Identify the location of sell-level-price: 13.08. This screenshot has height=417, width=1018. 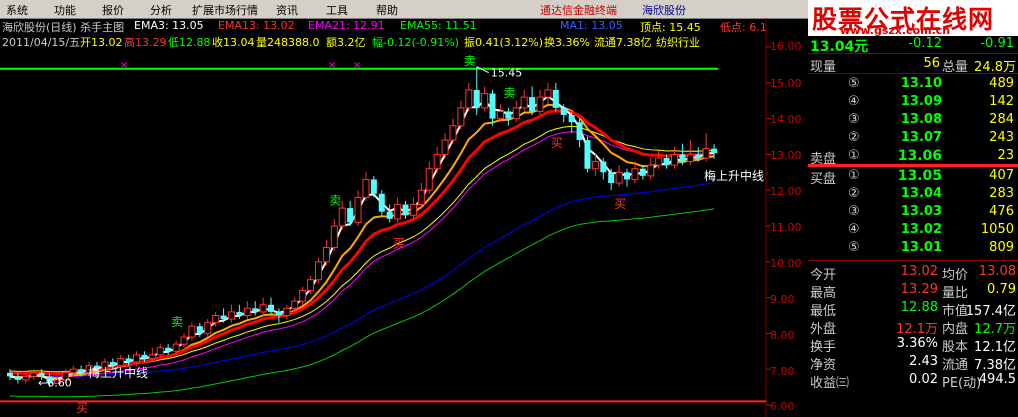
(921, 119).